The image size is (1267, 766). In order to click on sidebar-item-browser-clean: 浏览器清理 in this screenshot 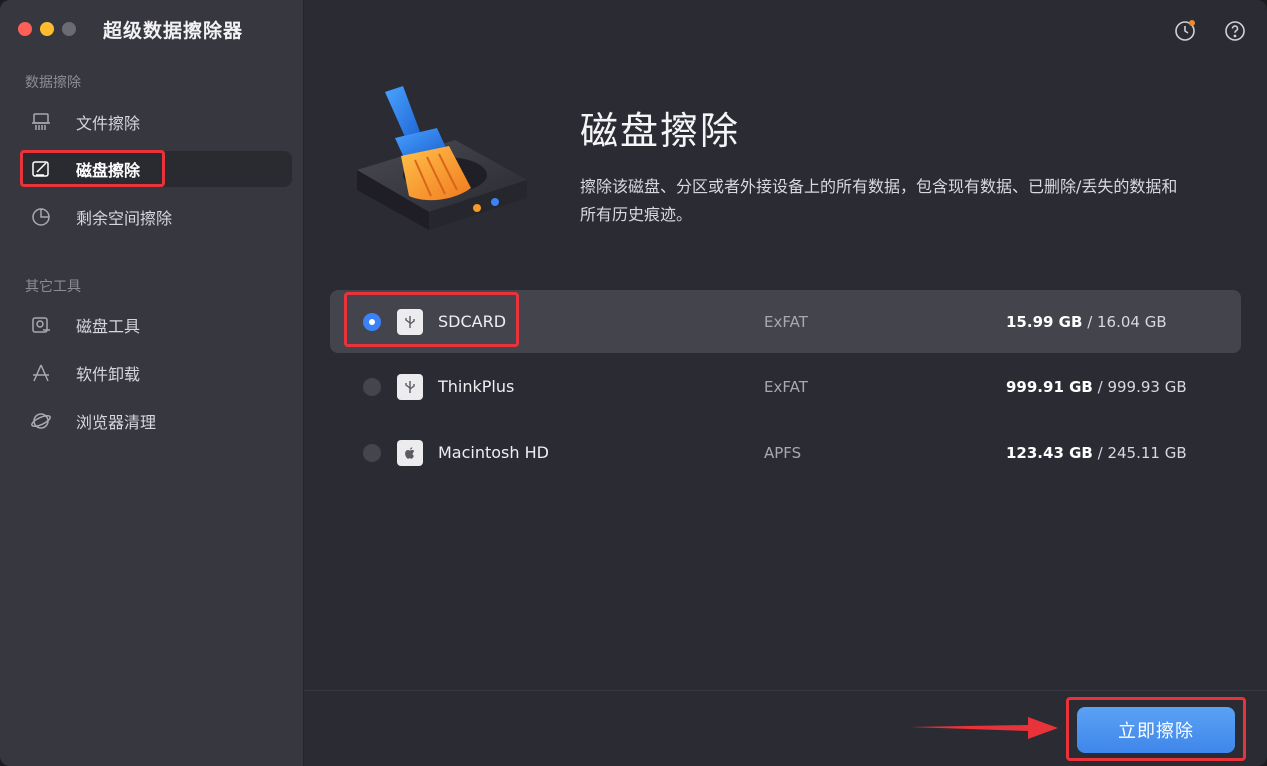, I will do `click(156, 421)`.